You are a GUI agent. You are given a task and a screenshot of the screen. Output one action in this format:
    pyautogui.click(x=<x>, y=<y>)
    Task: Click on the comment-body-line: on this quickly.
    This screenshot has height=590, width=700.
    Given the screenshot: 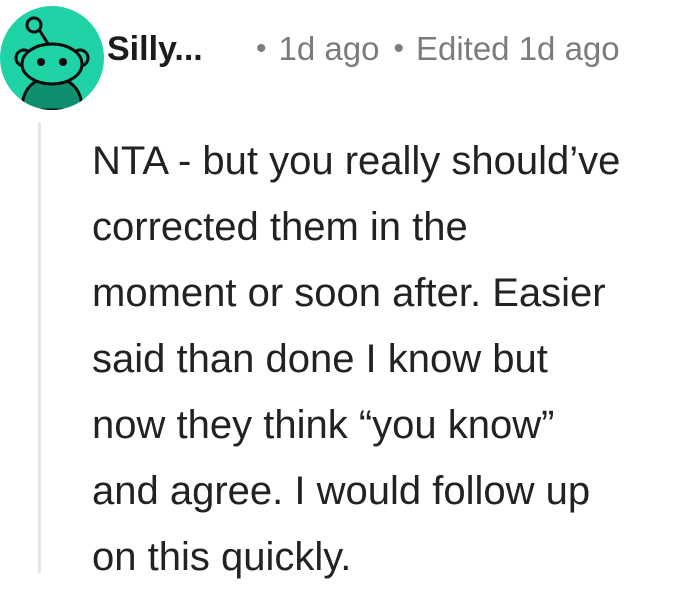 What is the action you would take?
    pyautogui.click(x=222, y=557)
    